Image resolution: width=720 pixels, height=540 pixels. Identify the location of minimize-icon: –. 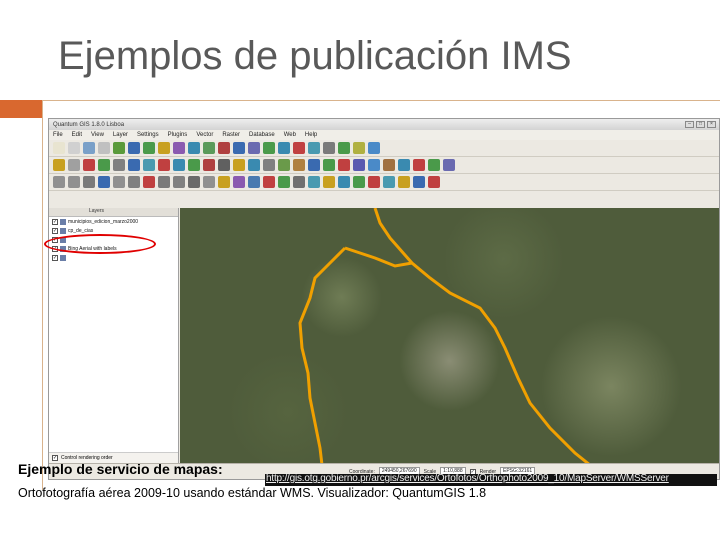
(689, 124).